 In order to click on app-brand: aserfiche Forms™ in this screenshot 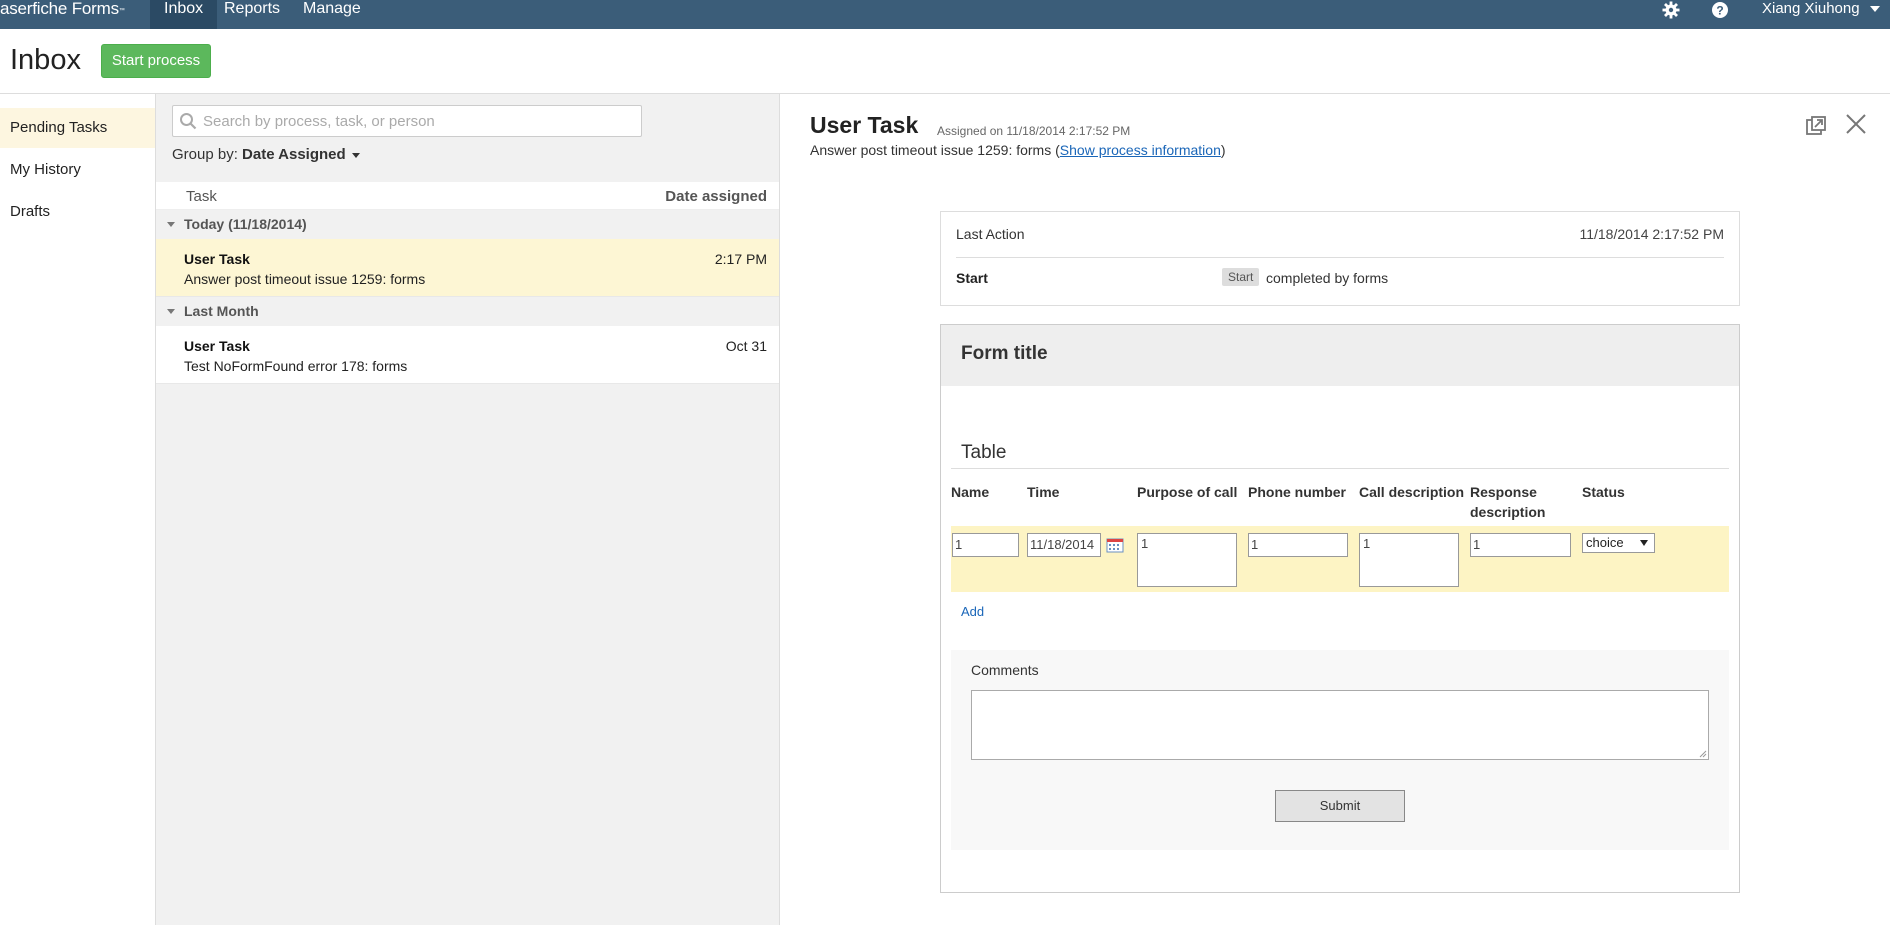, I will do `click(62, 14)`.